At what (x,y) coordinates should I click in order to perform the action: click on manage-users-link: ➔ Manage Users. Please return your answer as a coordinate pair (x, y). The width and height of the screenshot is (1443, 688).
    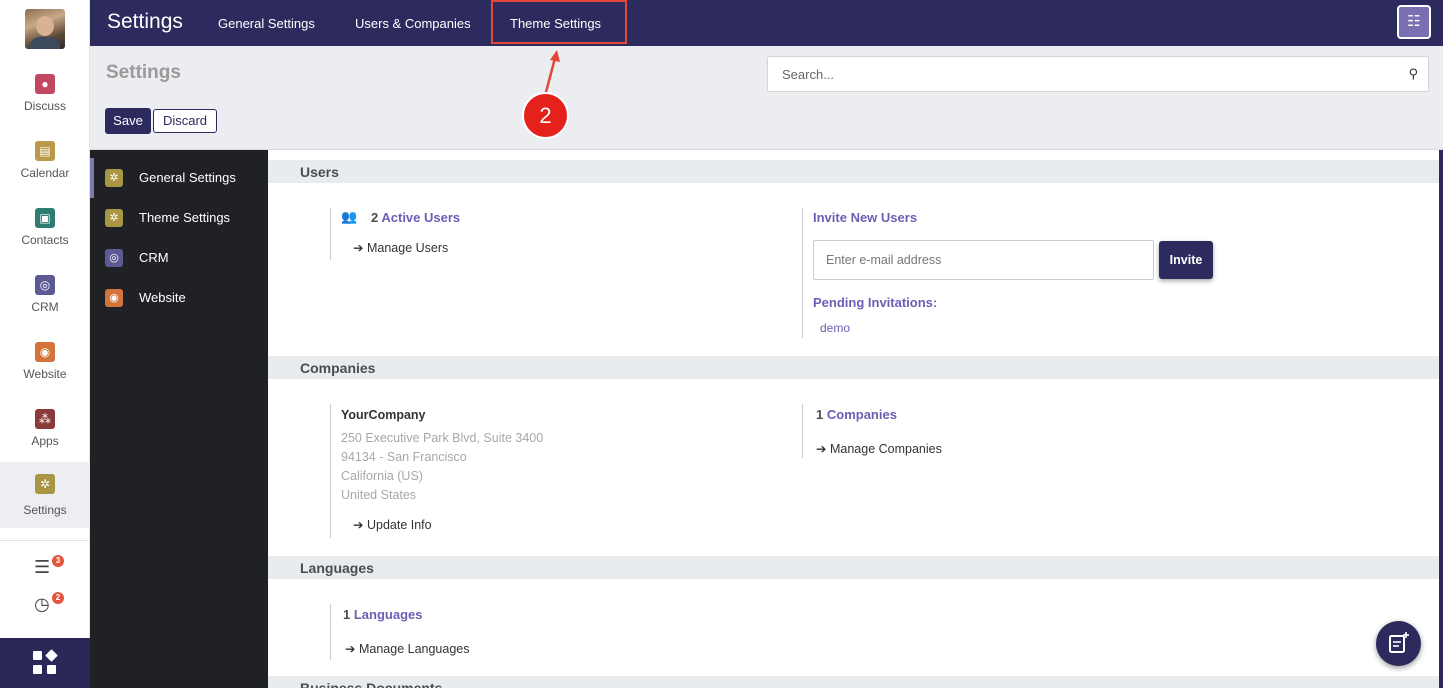
    Looking at the image, I should click on (400, 247).